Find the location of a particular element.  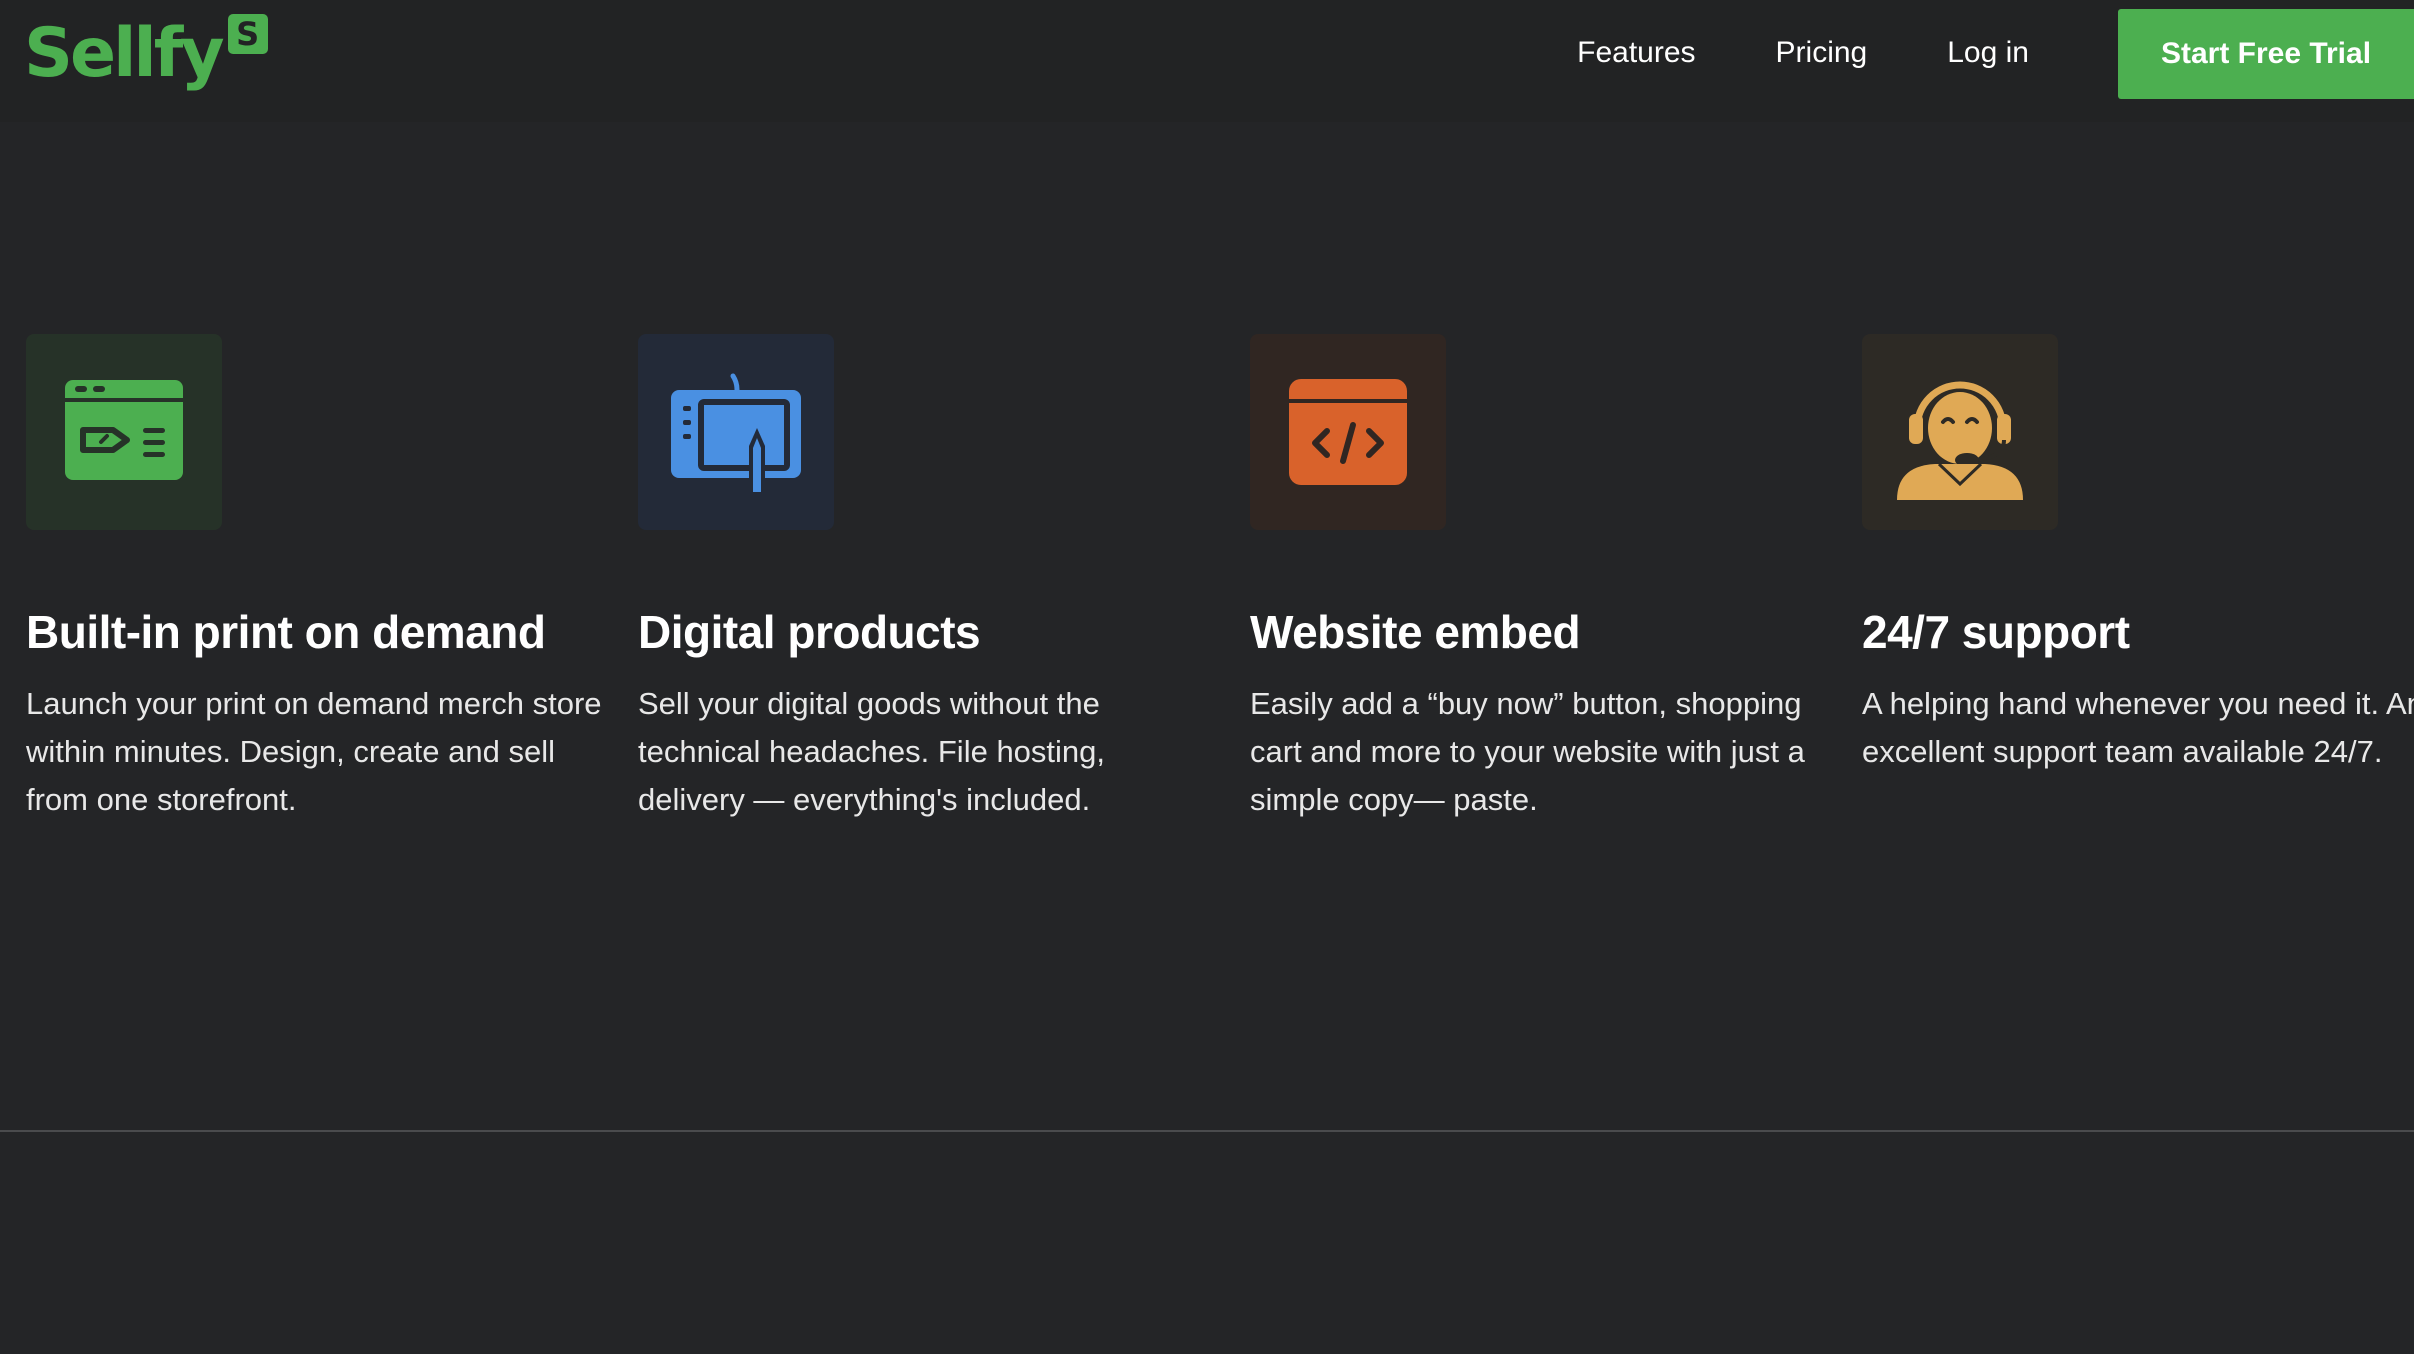

support-agent-icon is located at coordinates (1960, 440).